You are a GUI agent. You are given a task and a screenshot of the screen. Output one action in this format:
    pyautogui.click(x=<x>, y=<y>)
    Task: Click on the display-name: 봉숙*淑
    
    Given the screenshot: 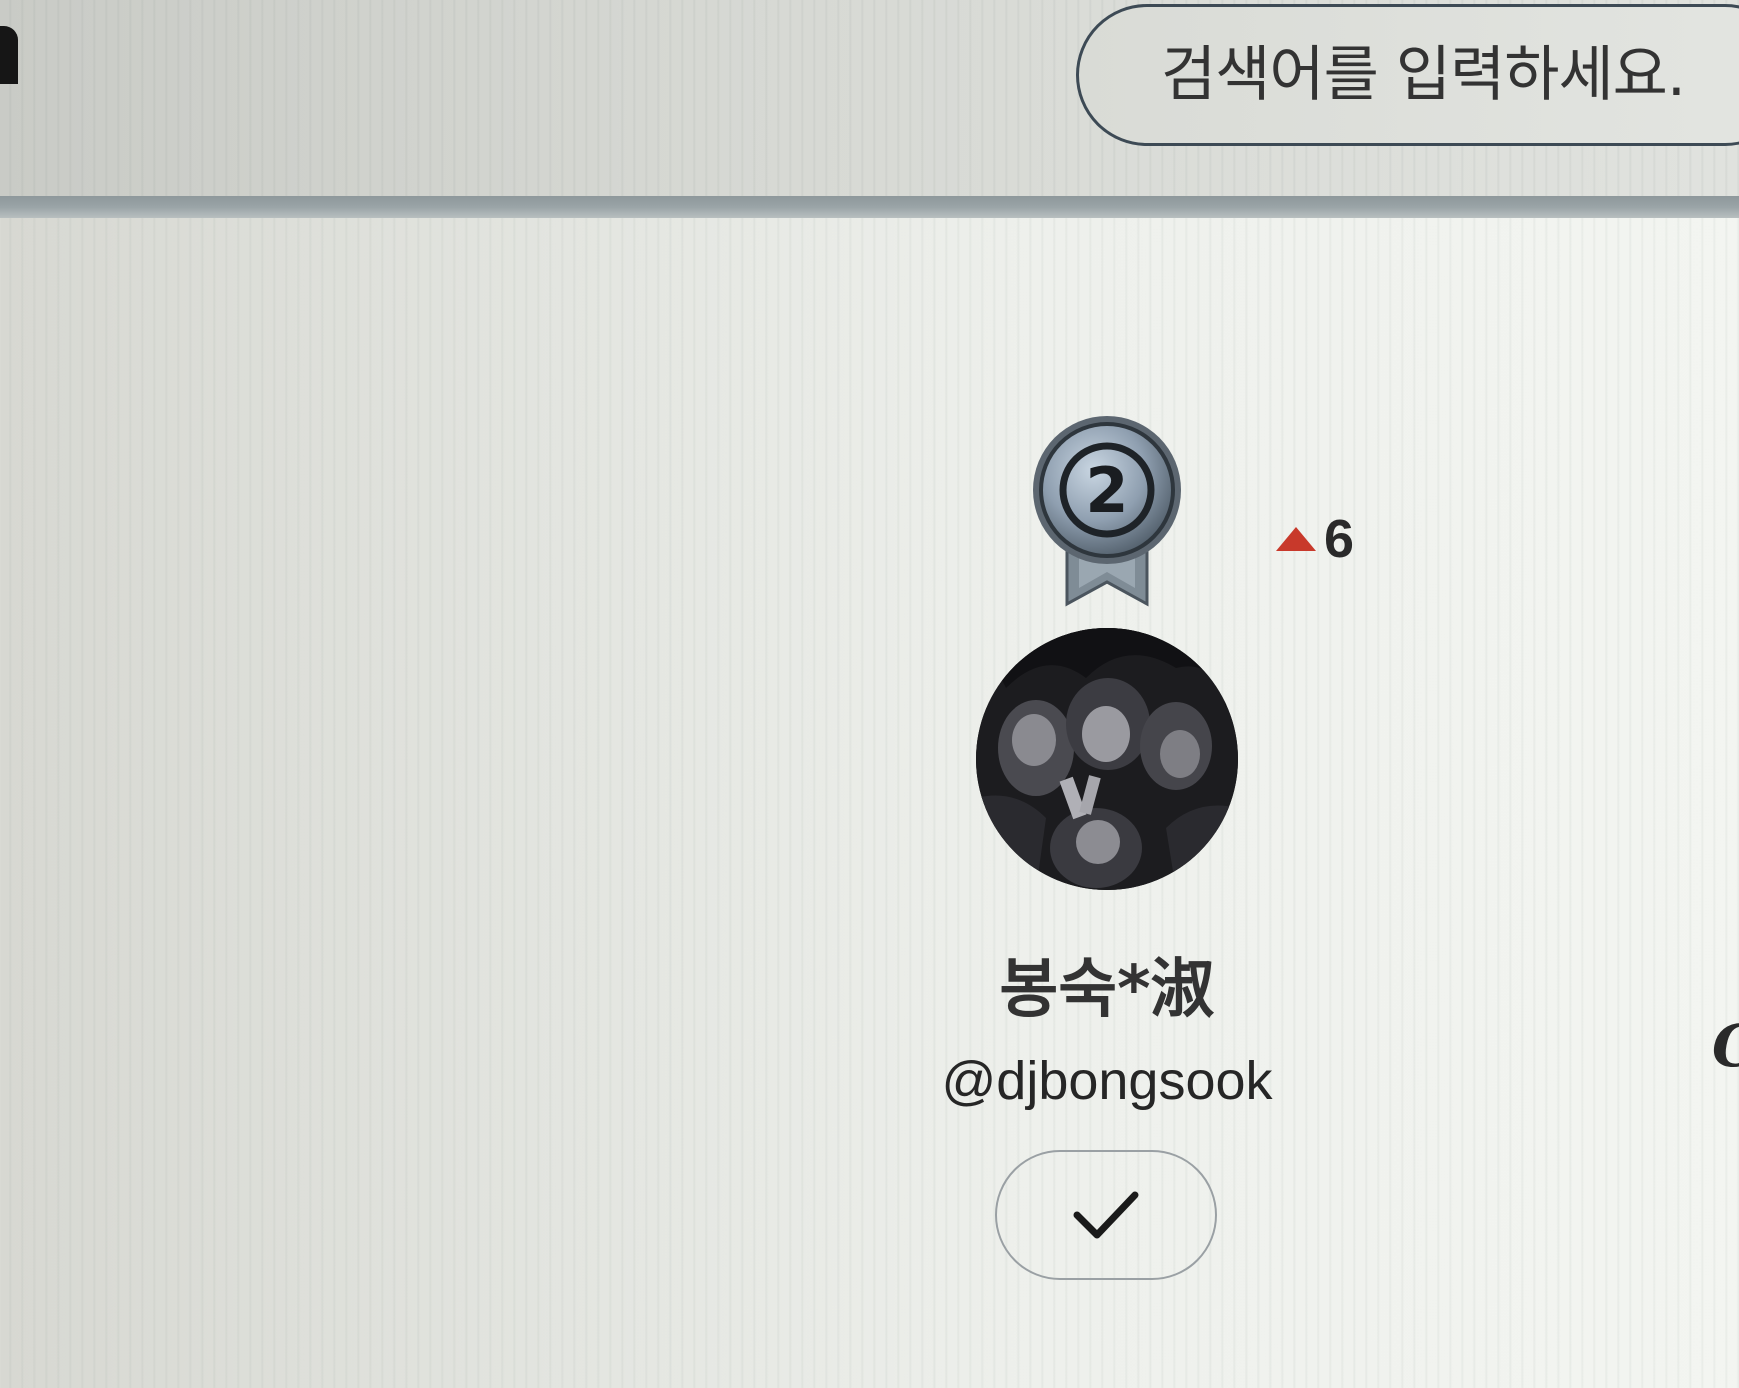 What is the action you would take?
    pyautogui.click(x=1107, y=990)
    